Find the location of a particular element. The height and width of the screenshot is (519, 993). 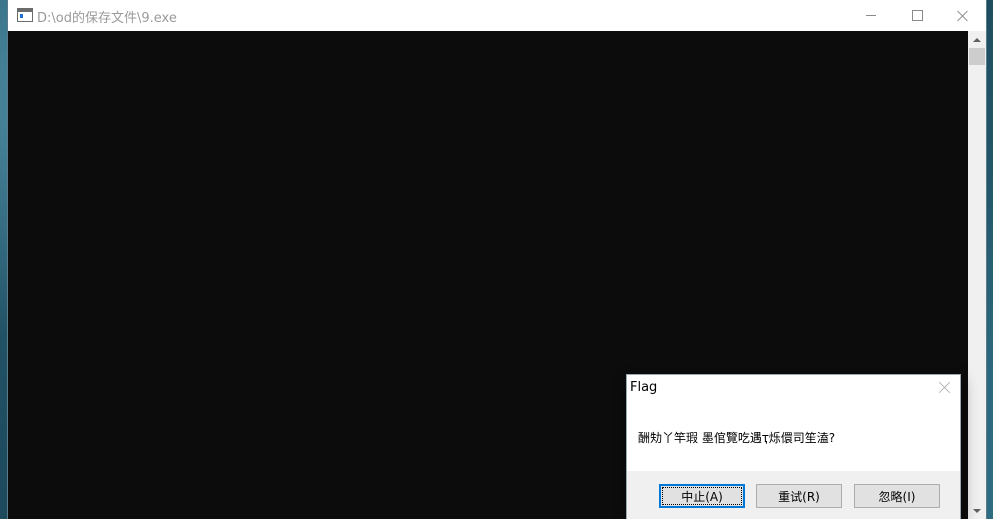

maximize-button is located at coordinates (917, 15).